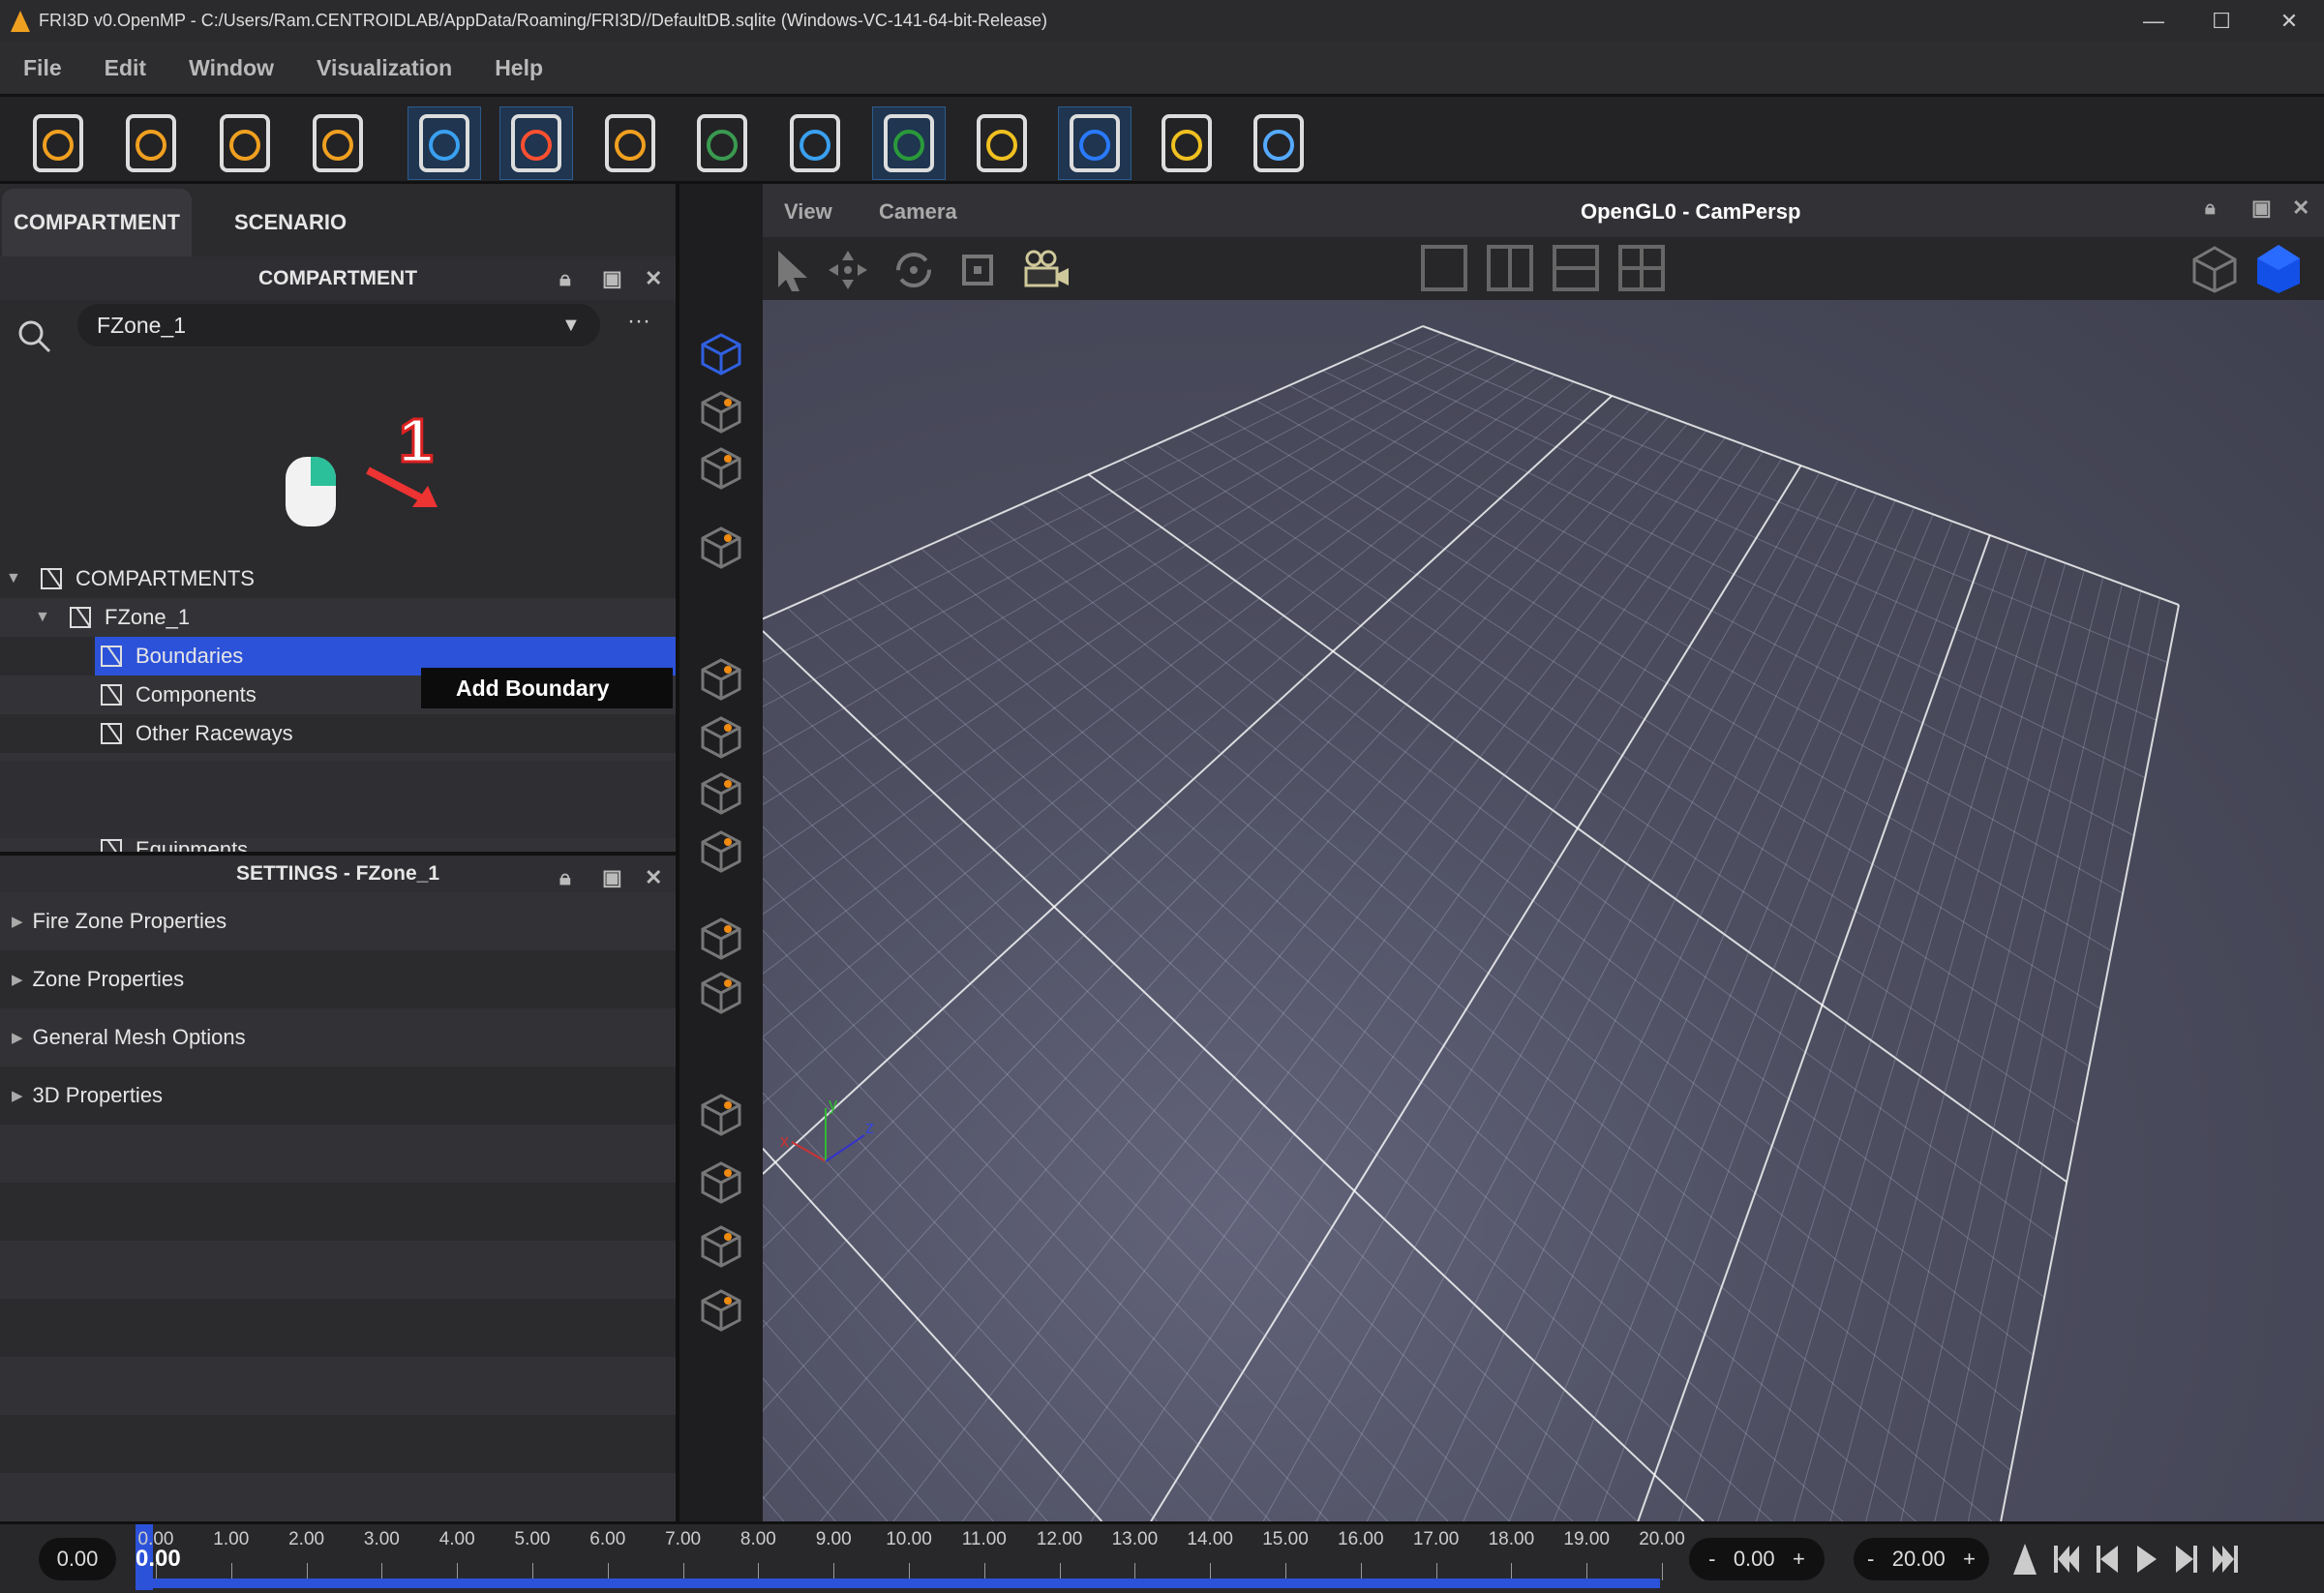 The width and height of the screenshot is (2324, 1593). What do you see at coordinates (2107, 1559) in the screenshot?
I see `step-back-icon` at bounding box center [2107, 1559].